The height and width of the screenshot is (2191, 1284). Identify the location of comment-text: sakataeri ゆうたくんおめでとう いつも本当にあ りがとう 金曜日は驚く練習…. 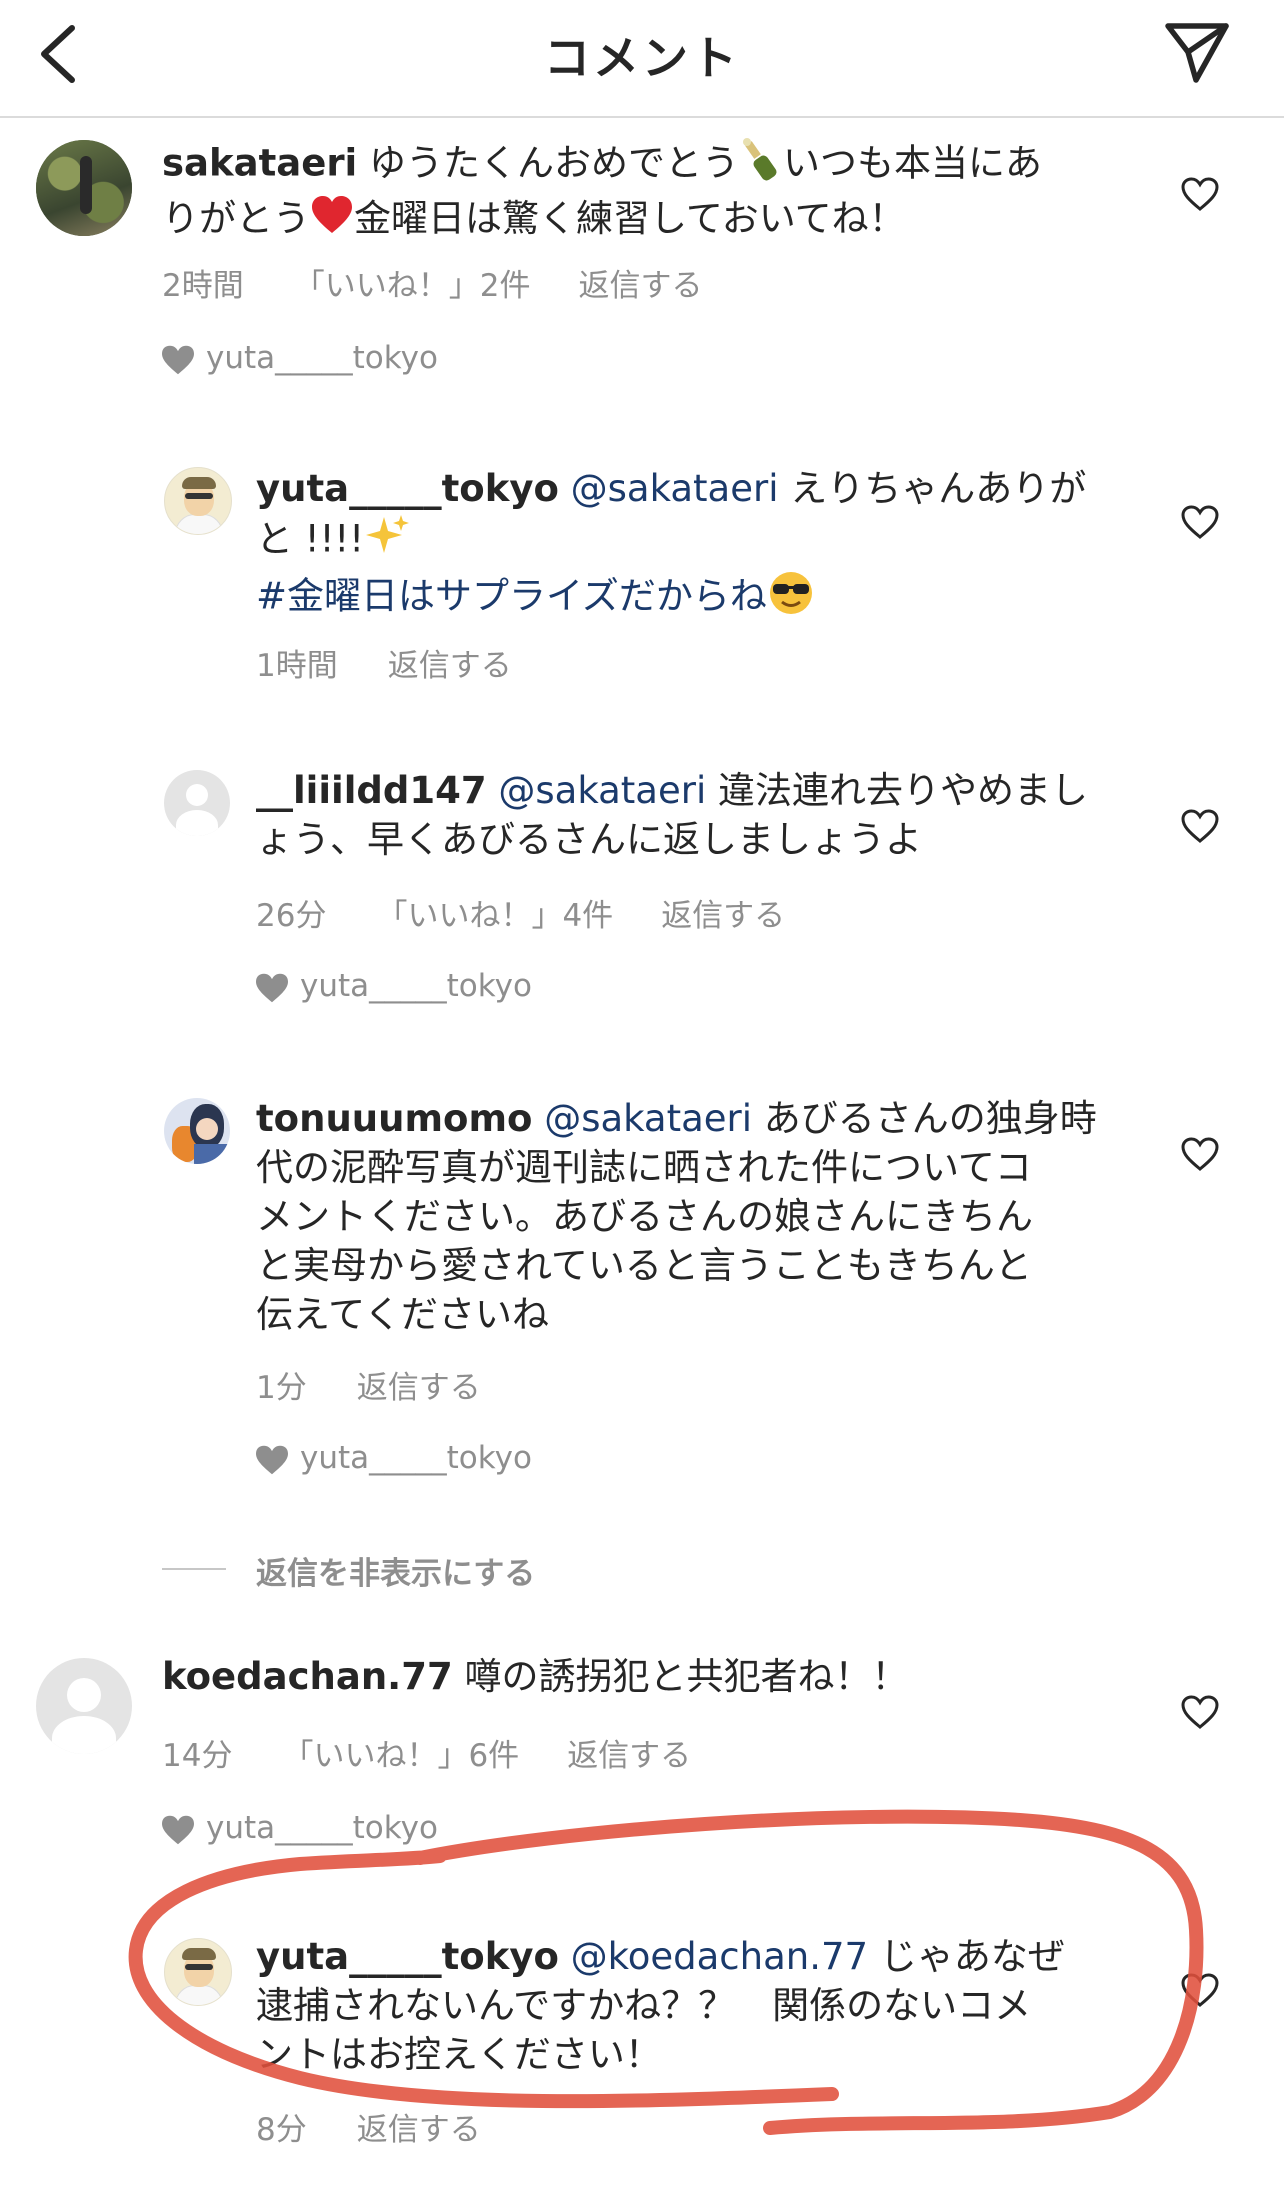
(632, 191).